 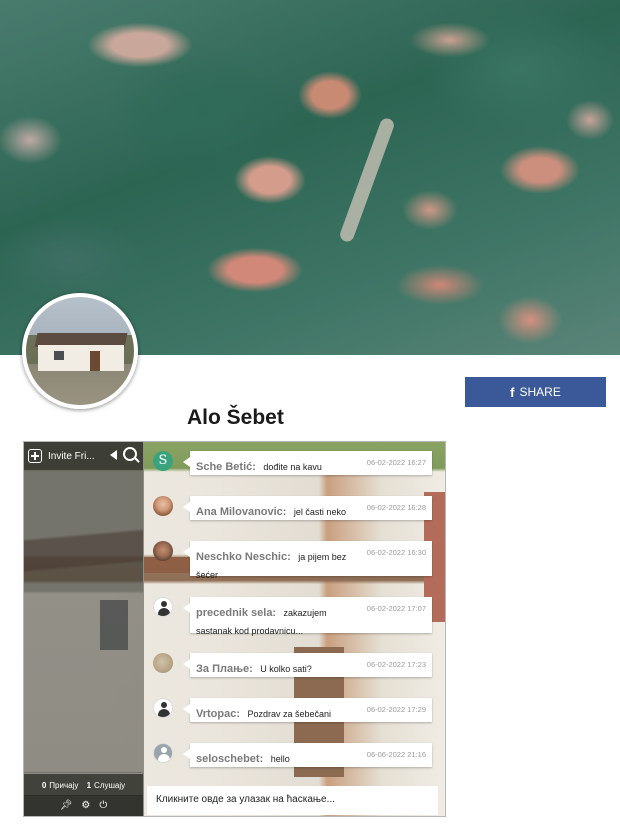 I want to click on message-time: 06-06-2022 21:16, so click(x=396, y=754).